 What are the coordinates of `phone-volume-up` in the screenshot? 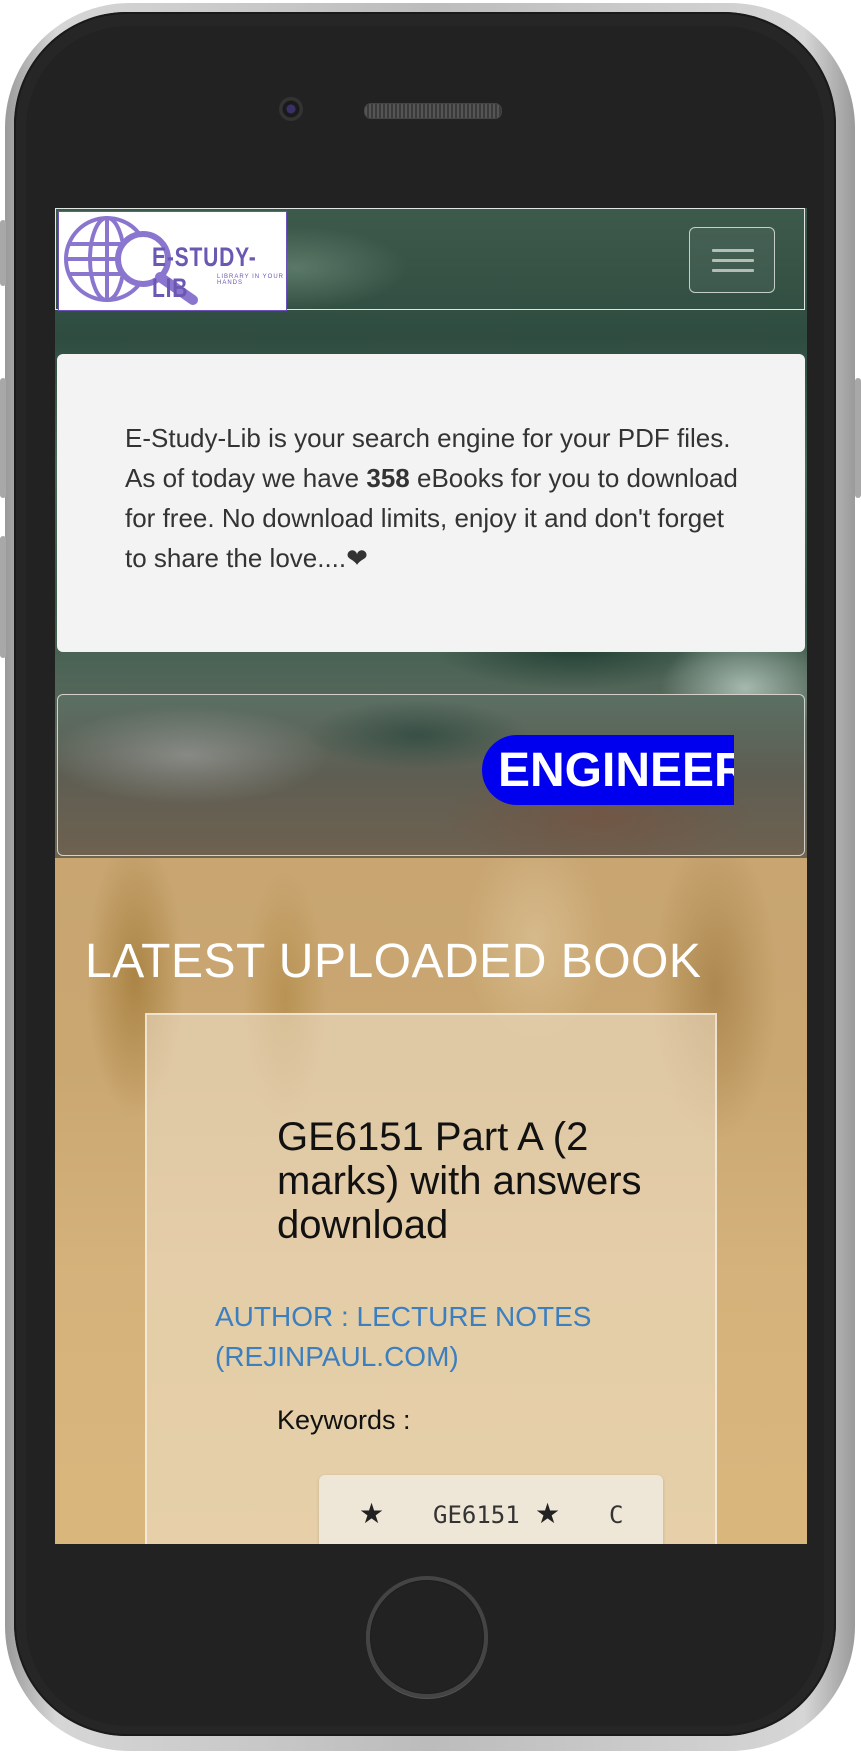 It's located at (3, 438).